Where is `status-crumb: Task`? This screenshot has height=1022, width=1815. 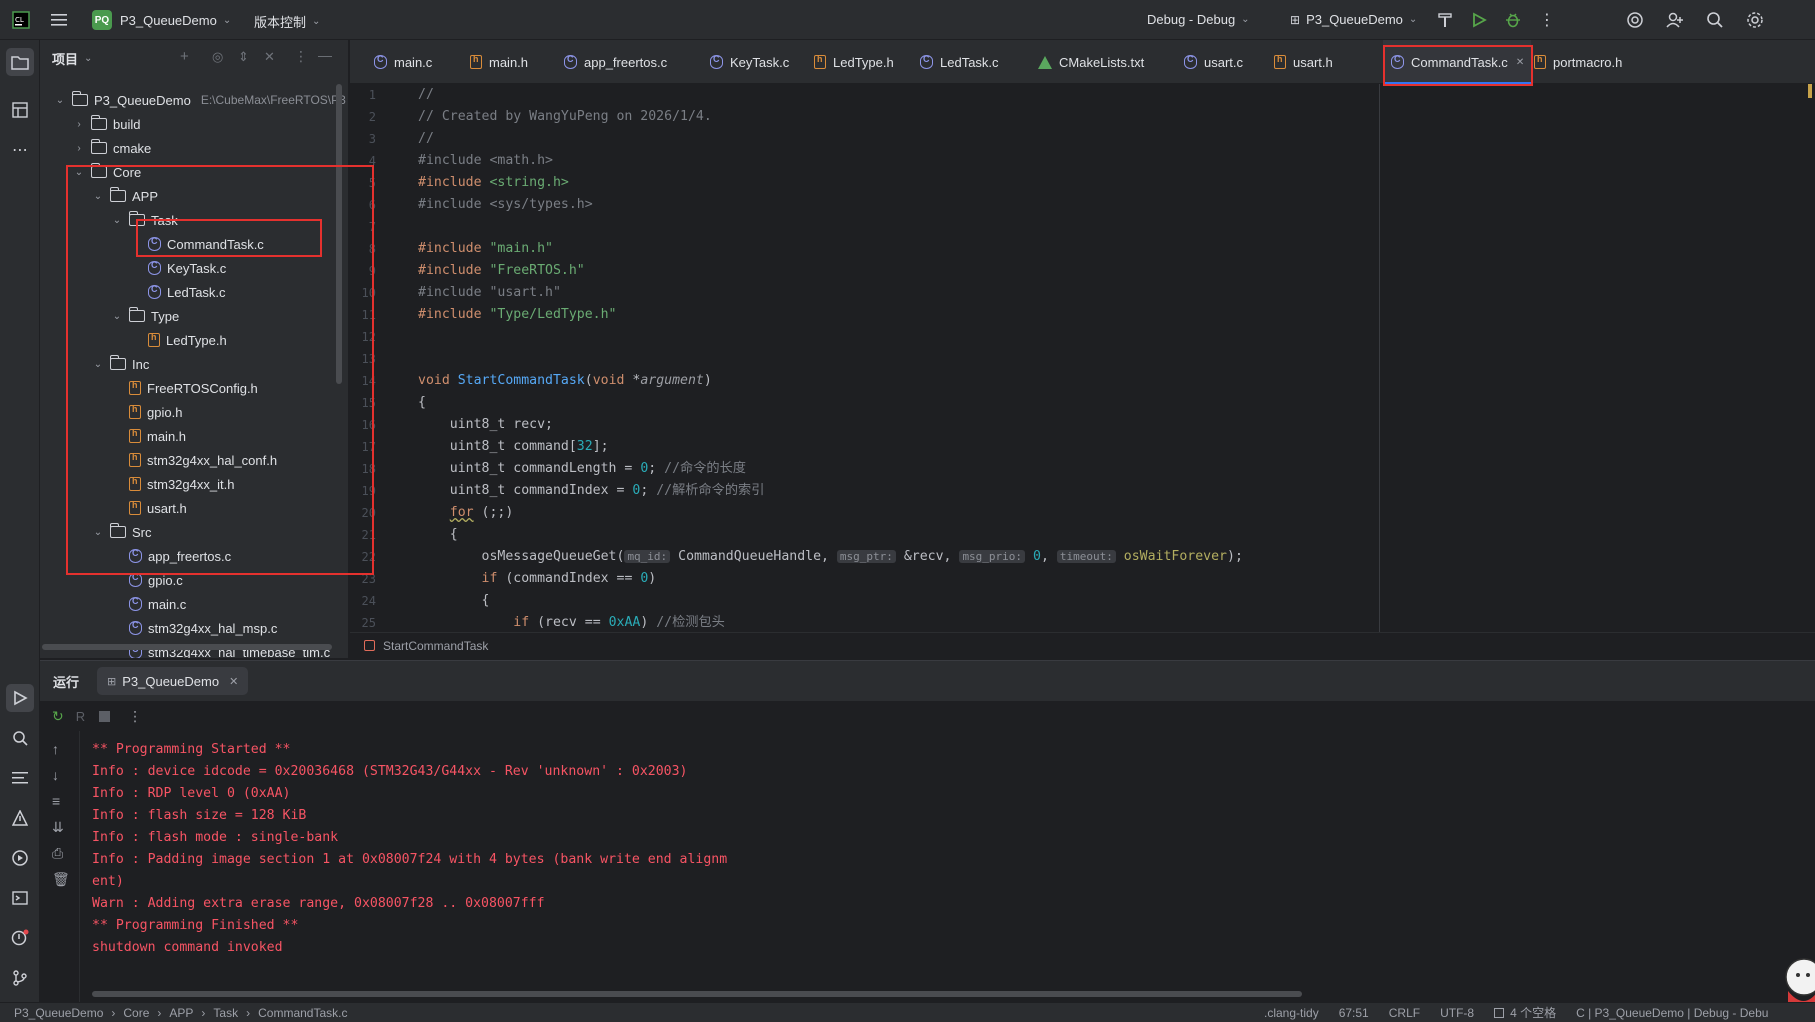 status-crumb: Task is located at coordinates (225, 1013).